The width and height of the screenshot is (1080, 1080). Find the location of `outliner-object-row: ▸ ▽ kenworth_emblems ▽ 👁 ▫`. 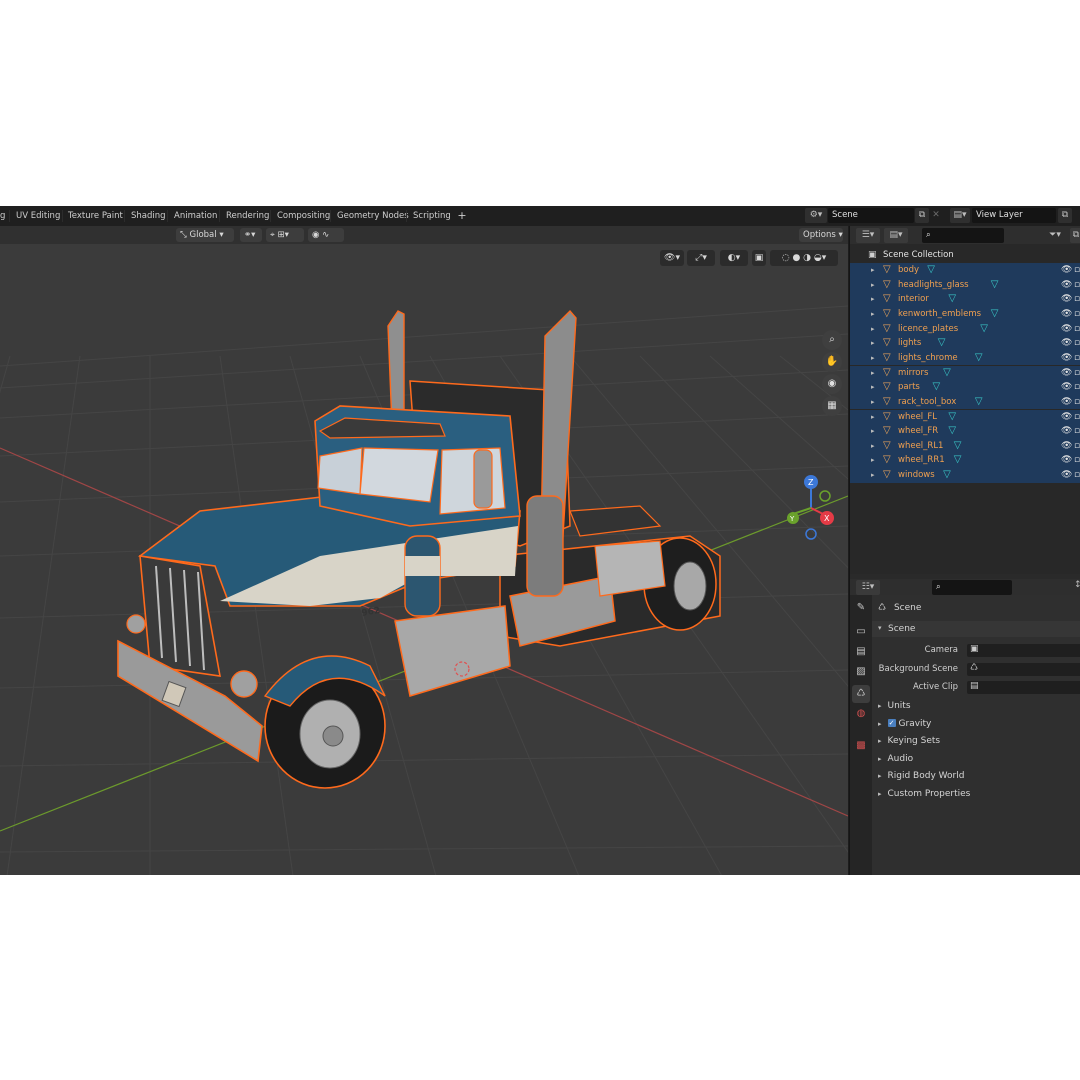

outliner-object-row: ▸ ▽ kenworth_emblems ▽ 👁 ▫ is located at coordinates (965, 314).